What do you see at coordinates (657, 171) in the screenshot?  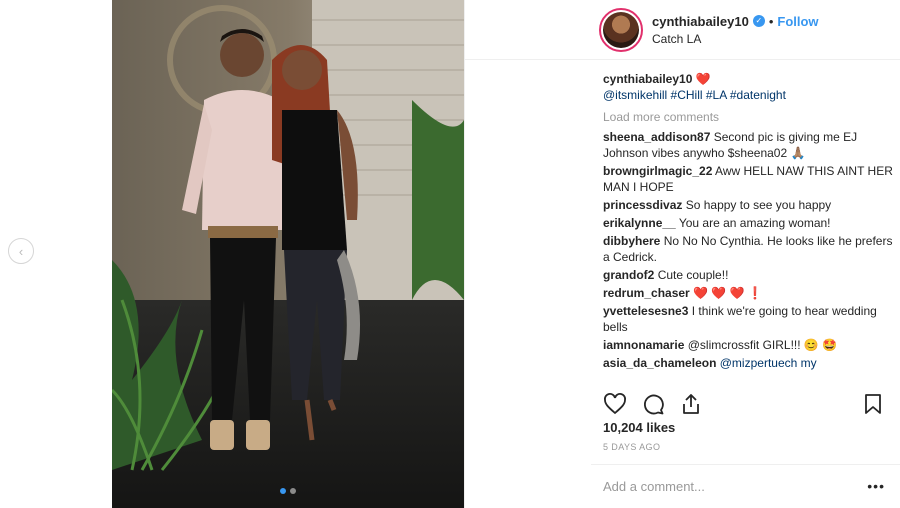 I see `comment-username: browngirlmagic_22` at bounding box center [657, 171].